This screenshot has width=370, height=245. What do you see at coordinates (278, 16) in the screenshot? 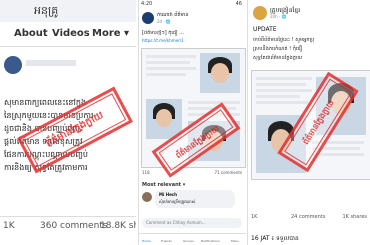
I see `page-meta: 20h · 🌐` at bounding box center [278, 16].